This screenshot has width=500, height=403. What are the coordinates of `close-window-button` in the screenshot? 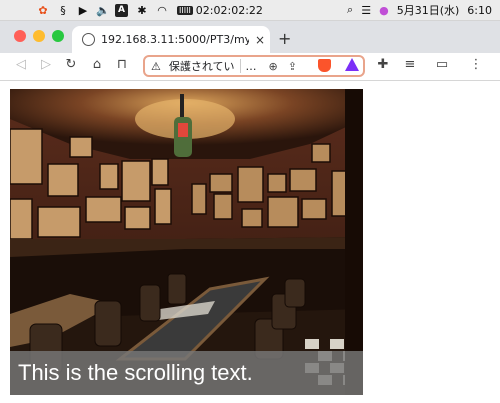 It's located at (20, 36).